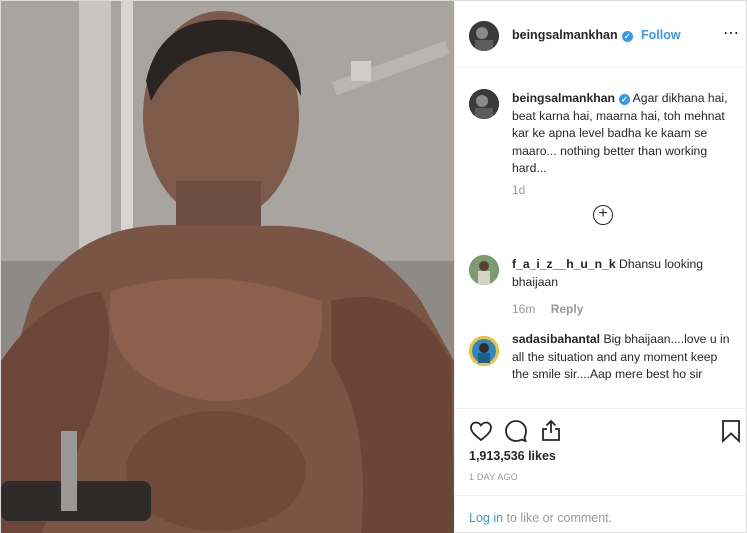 This screenshot has height=533, width=747. What do you see at coordinates (558, 518) in the screenshot?
I see `login-prompt-text: to like or comment.` at bounding box center [558, 518].